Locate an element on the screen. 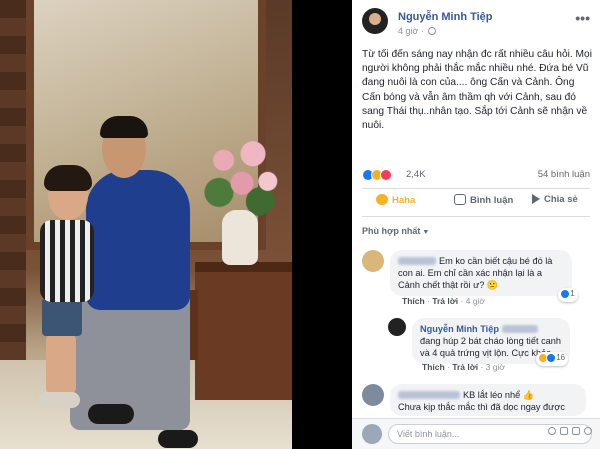  sort-label: Phù hợp nhất is located at coordinates (391, 231).